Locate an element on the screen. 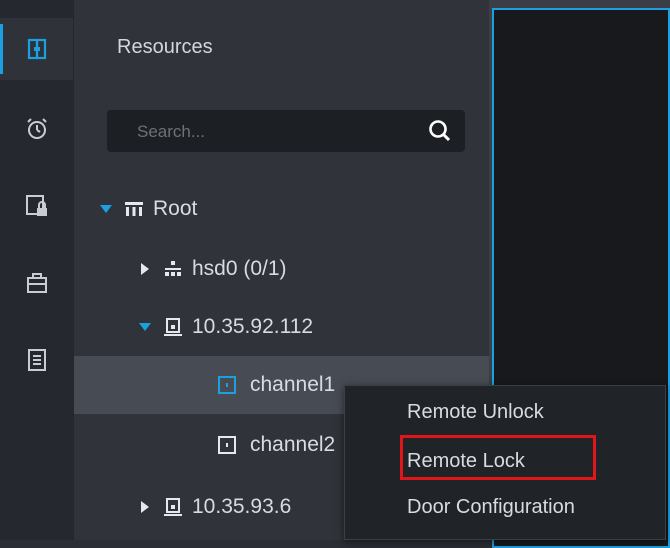 This screenshot has width=670, height=548. icon-rail is located at coordinates (36, 270).